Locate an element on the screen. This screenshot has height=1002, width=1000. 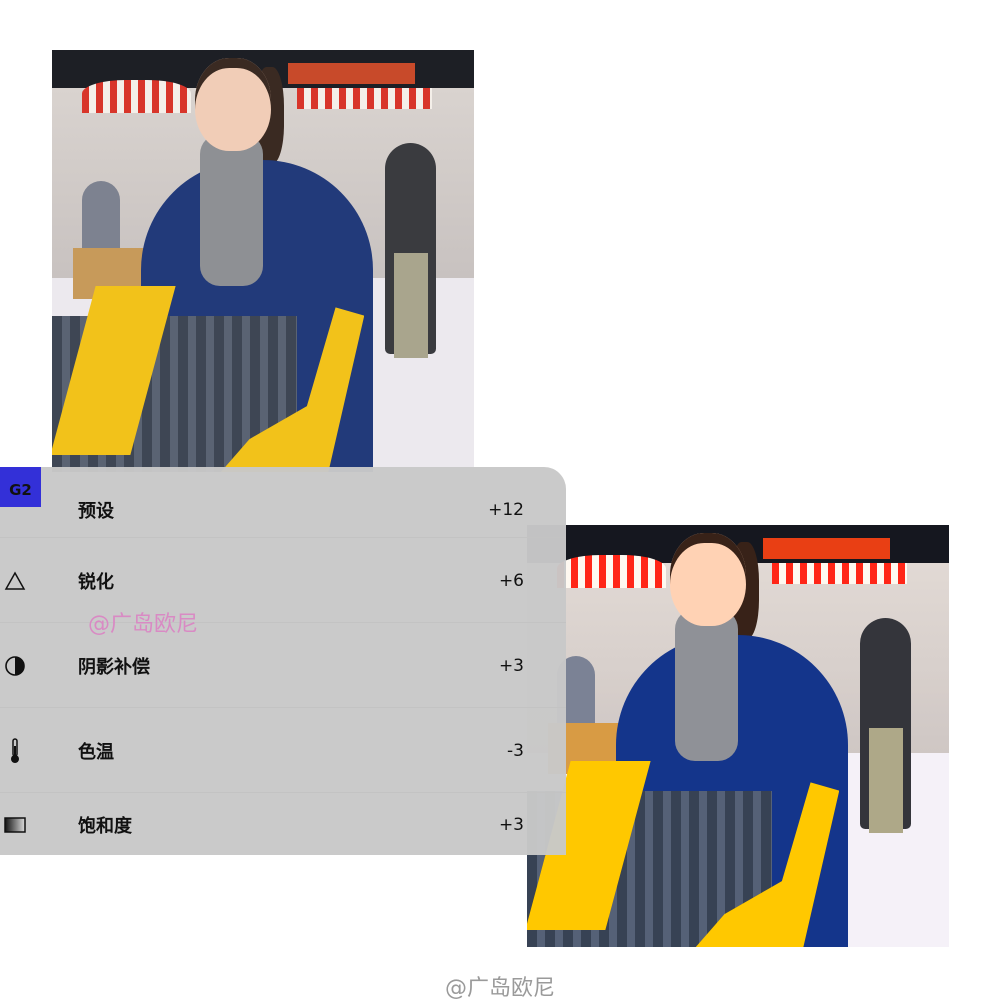
adjustment-value: -3 is located at coordinates (515, 750).